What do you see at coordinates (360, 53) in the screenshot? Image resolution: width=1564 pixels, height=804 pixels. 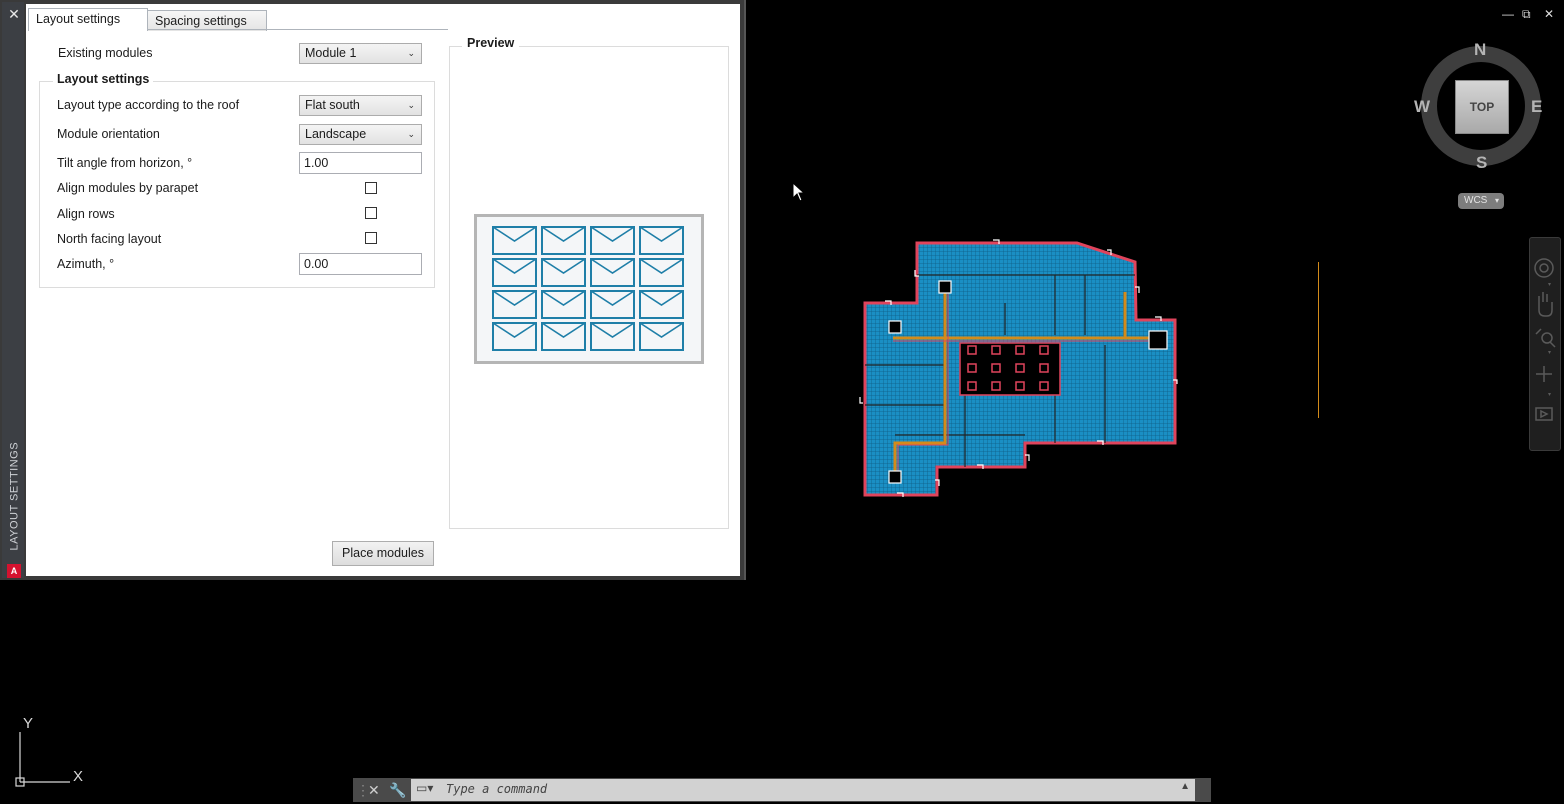 I see `existing-modules-select: Module 1 ⌄` at bounding box center [360, 53].